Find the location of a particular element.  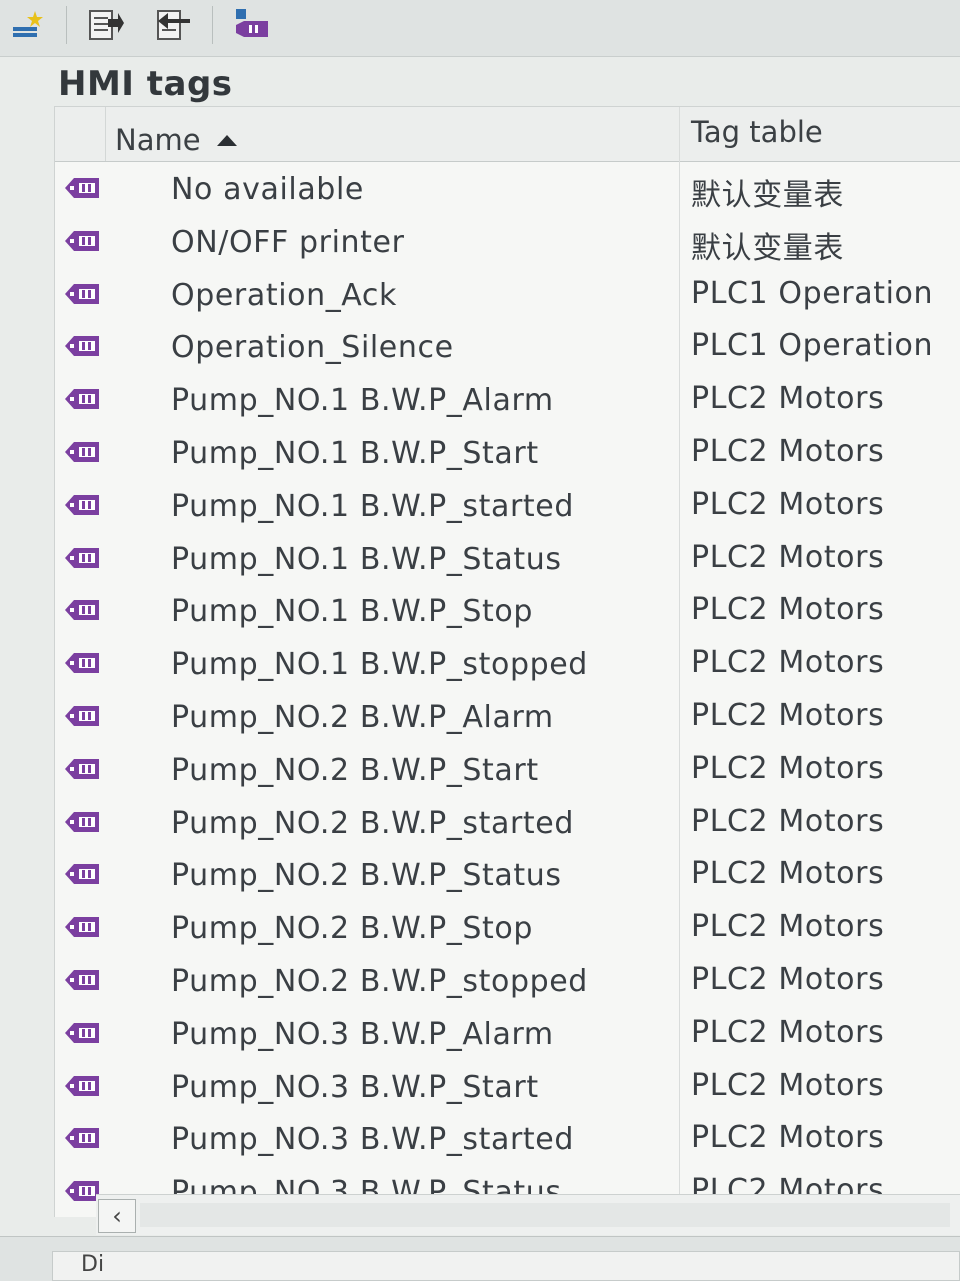

table-header: Name Tag table is located at coordinates (507, 134).